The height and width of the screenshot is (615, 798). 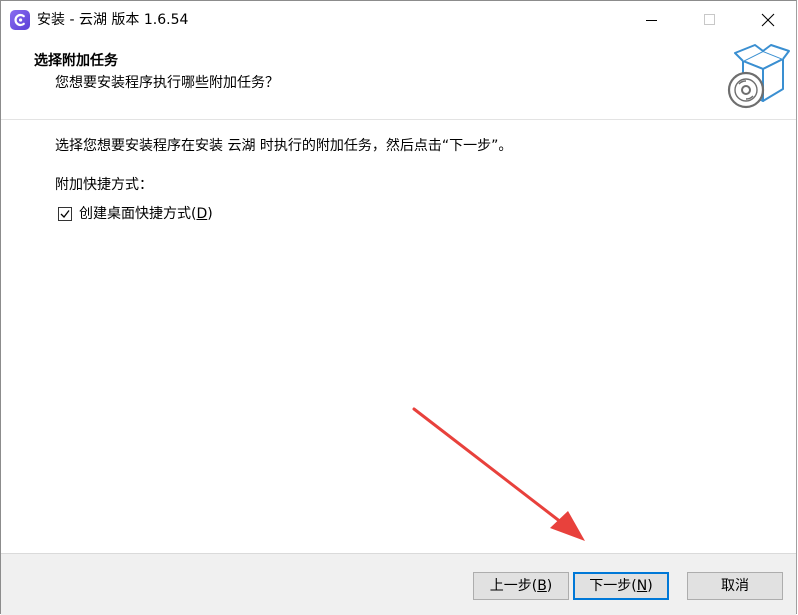 I want to click on close-button, so click(x=768, y=20).